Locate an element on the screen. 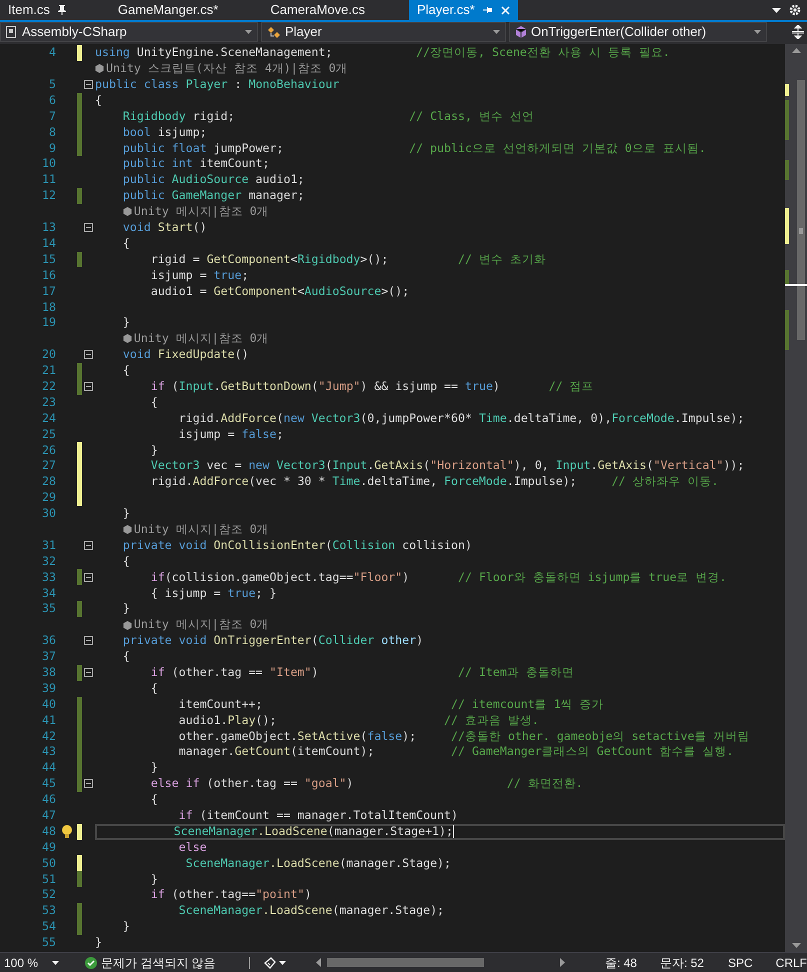 The height and width of the screenshot is (972, 807). code-line: isjump = false; is located at coordinates (231, 434).